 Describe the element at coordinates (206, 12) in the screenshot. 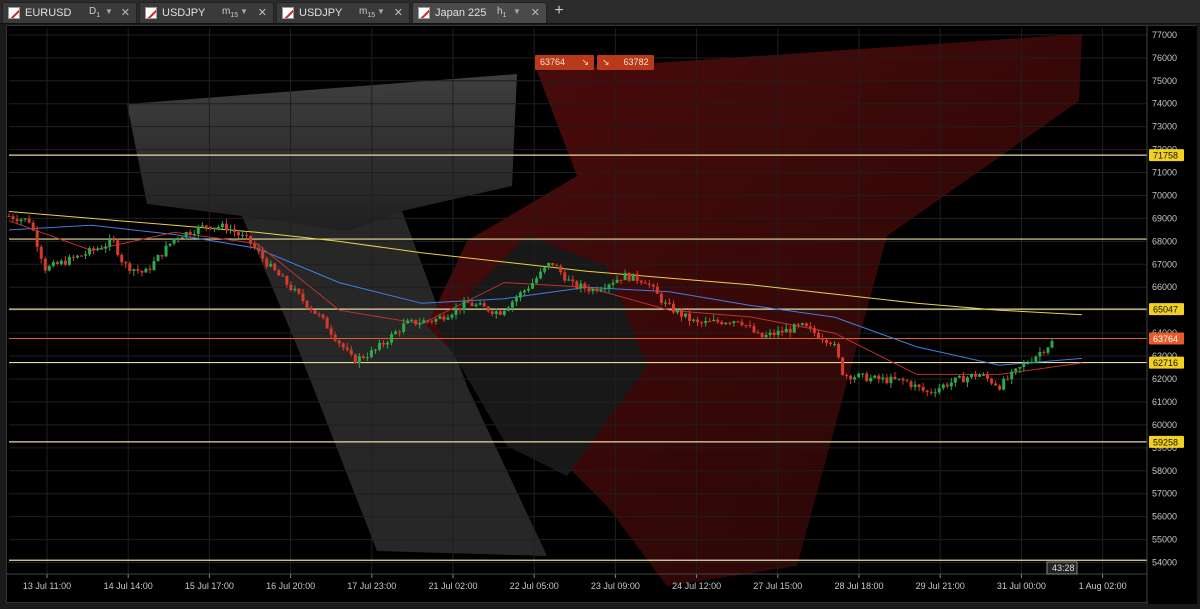

I see `tab-usdjpy-1: USDJPY m15 ▼ ✕` at that location.